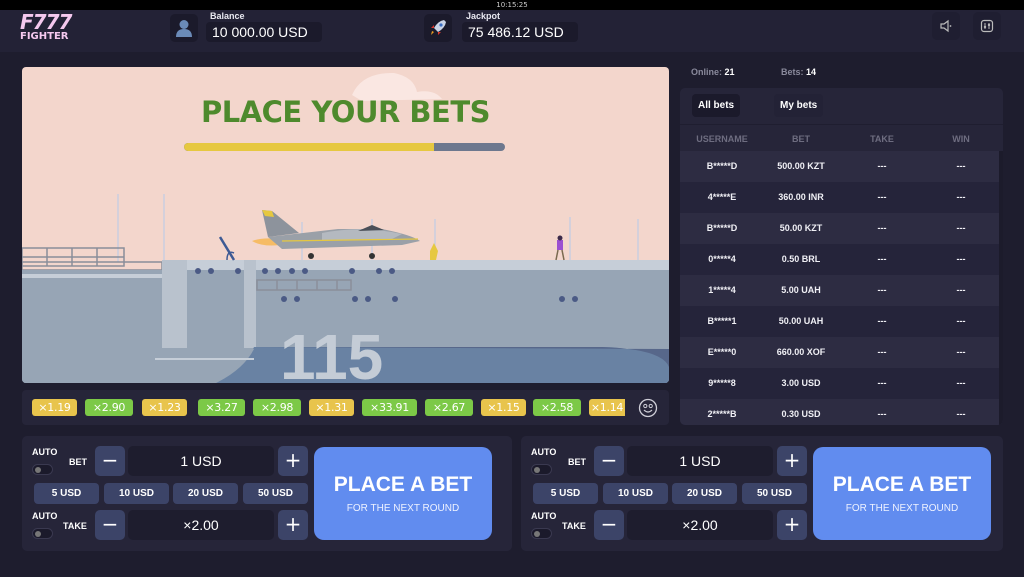 This screenshot has width=1024, height=577. What do you see at coordinates (722, 259) in the screenshot?
I see `bet-row-username: 0*****4` at bounding box center [722, 259].